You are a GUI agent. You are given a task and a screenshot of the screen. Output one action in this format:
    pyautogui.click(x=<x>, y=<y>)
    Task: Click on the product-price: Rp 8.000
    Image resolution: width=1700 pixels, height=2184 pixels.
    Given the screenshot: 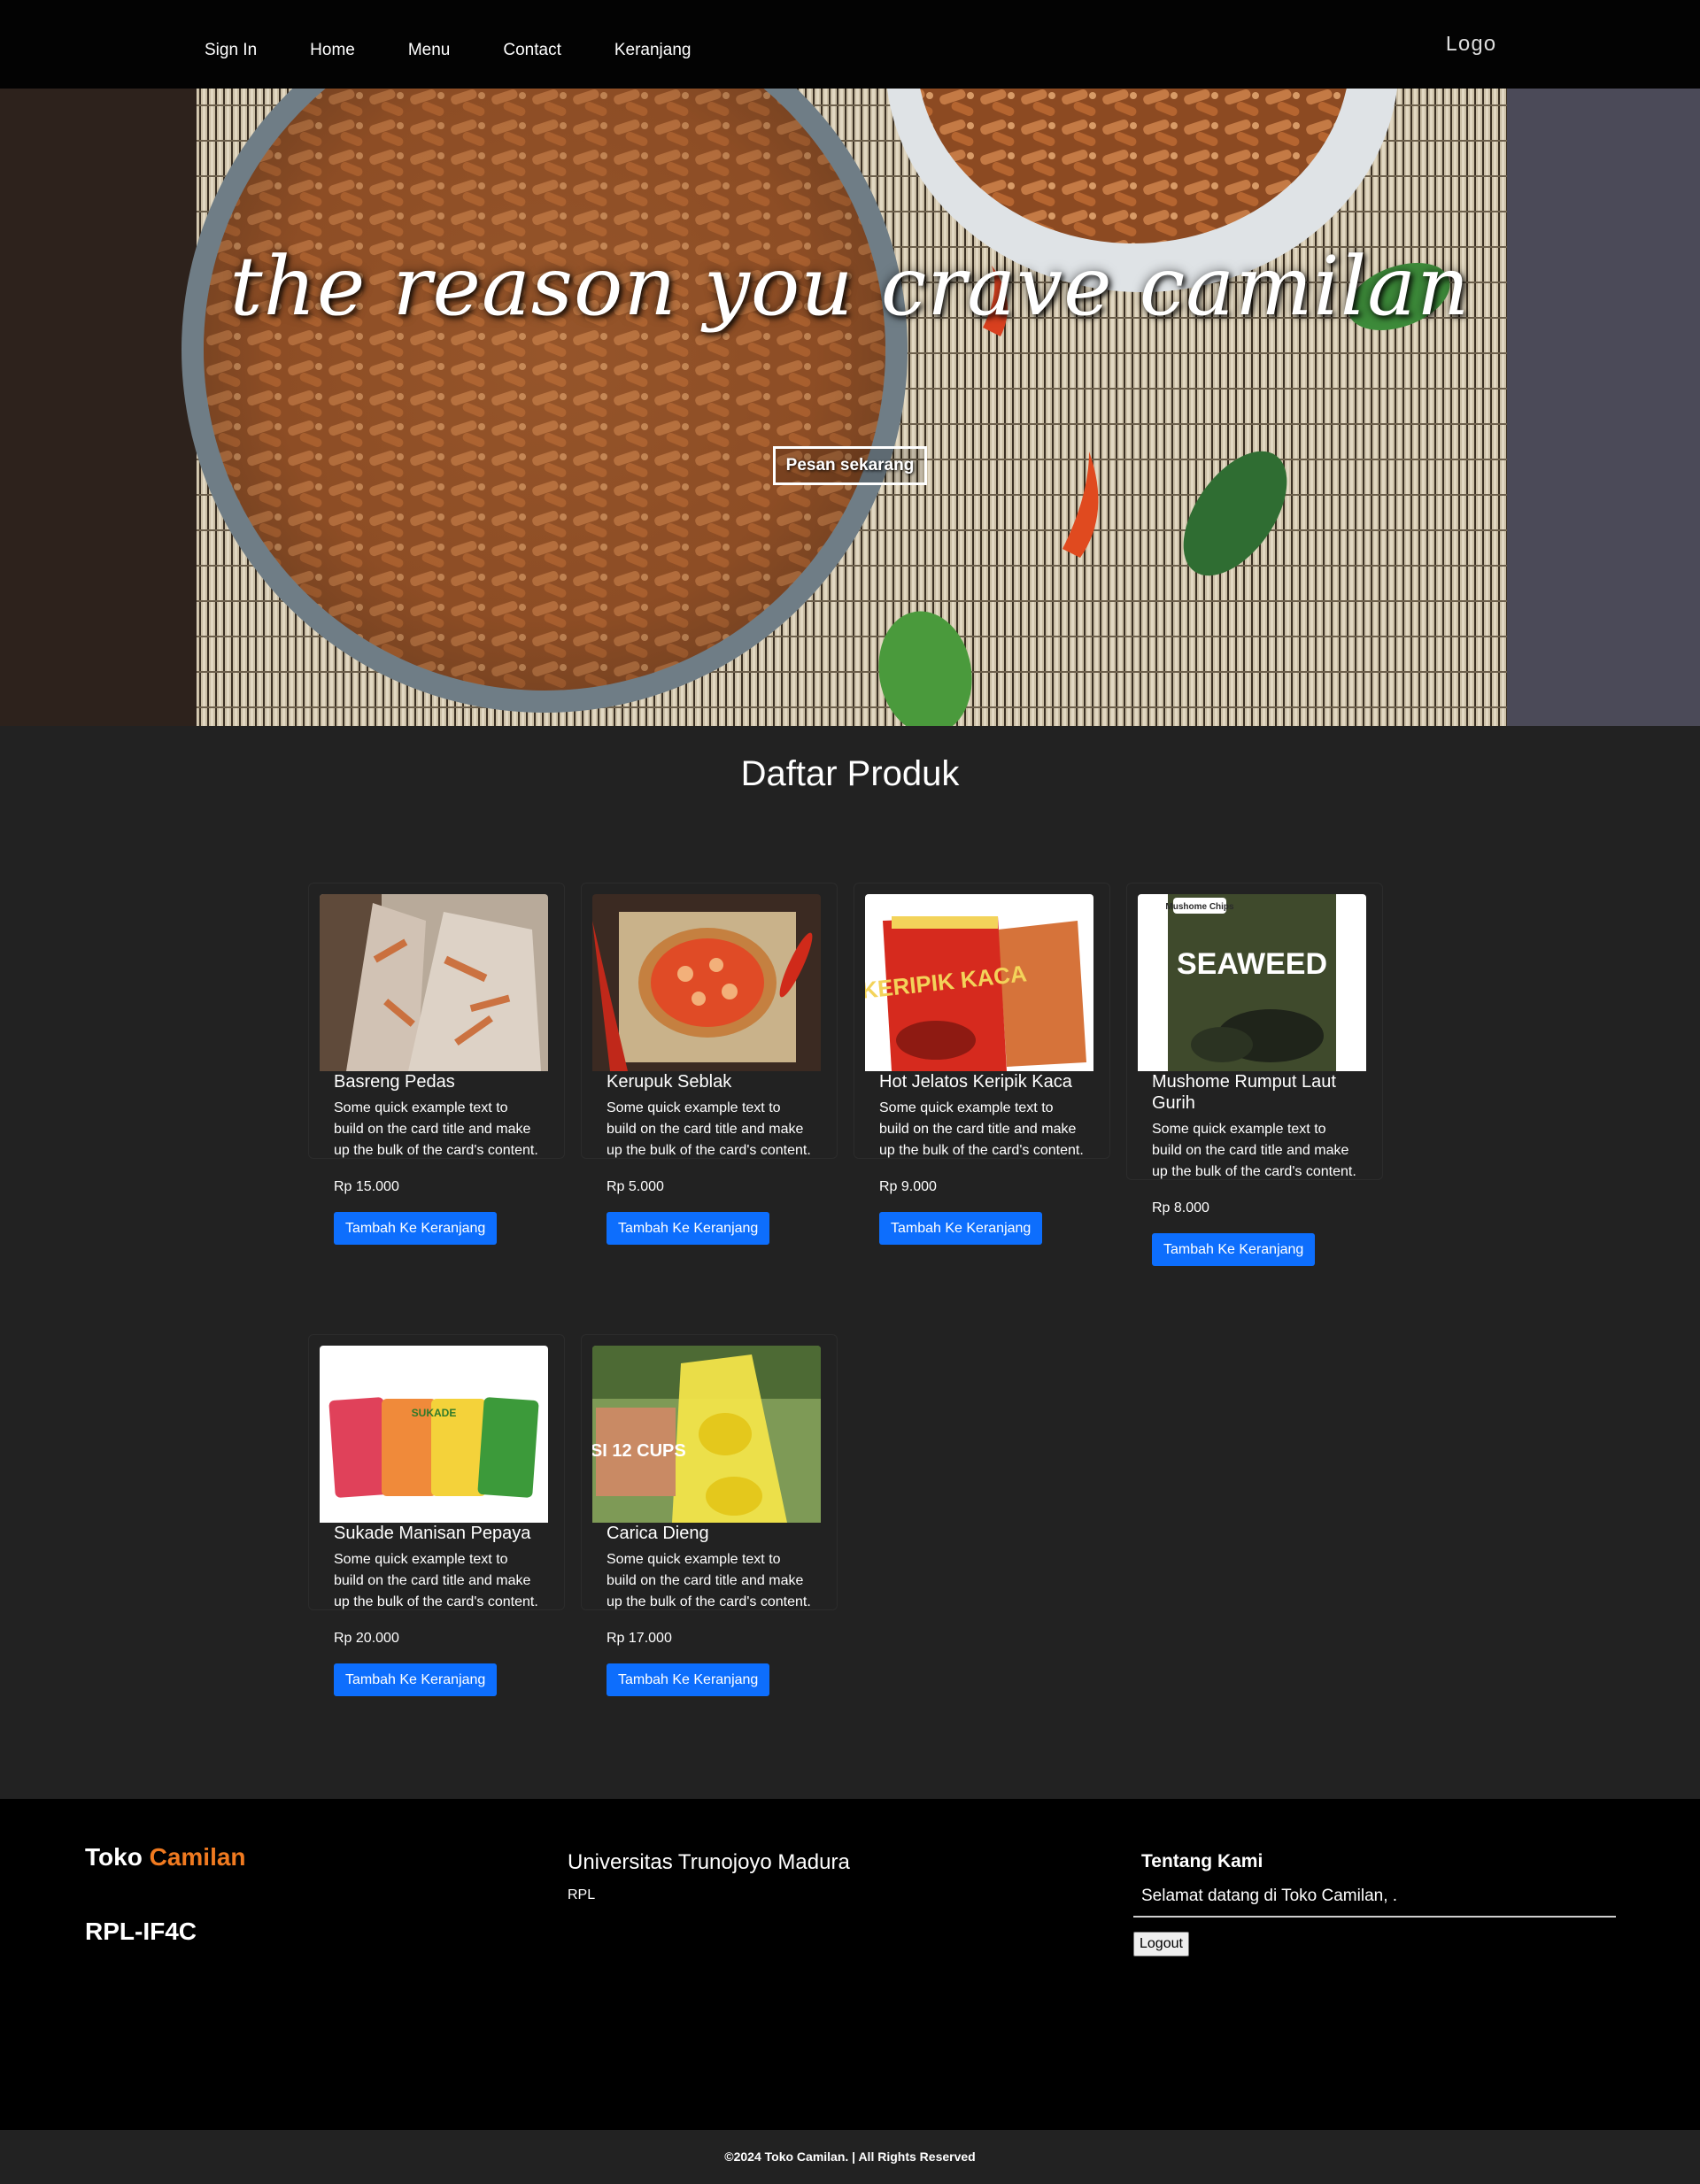 What is the action you would take?
    pyautogui.click(x=1180, y=1207)
    